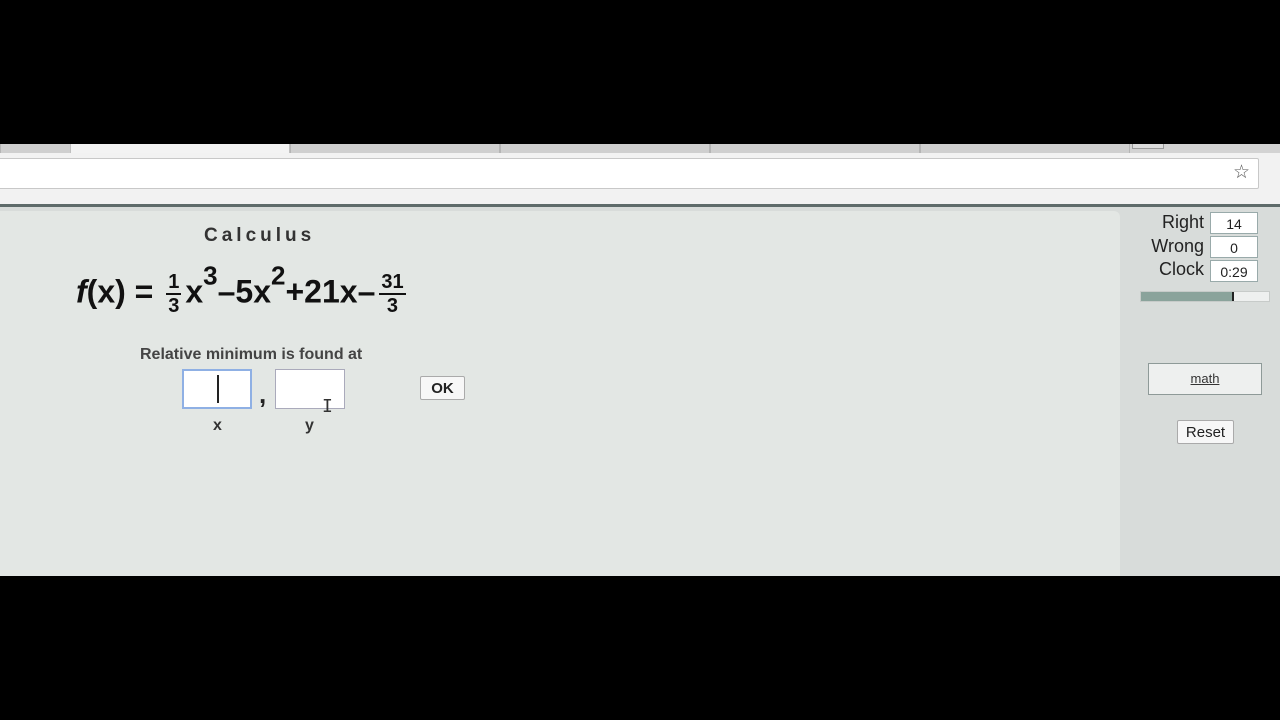 This screenshot has height=720, width=1280. I want to click on y-input-label: y, so click(309, 425).